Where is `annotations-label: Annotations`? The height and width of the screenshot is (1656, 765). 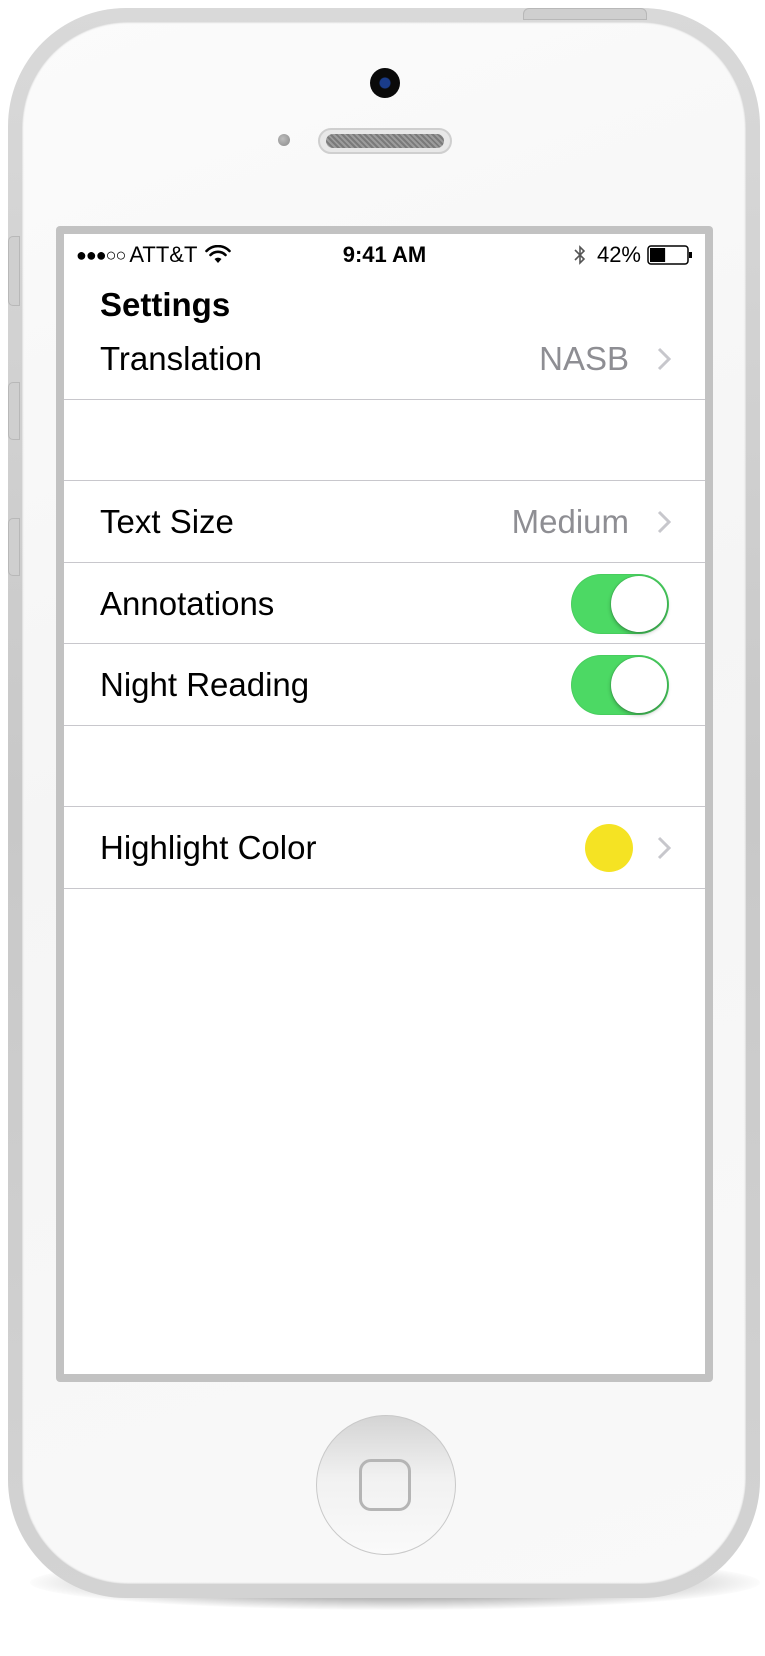 annotations-label: Annotations is located at coordinates (187, 603).